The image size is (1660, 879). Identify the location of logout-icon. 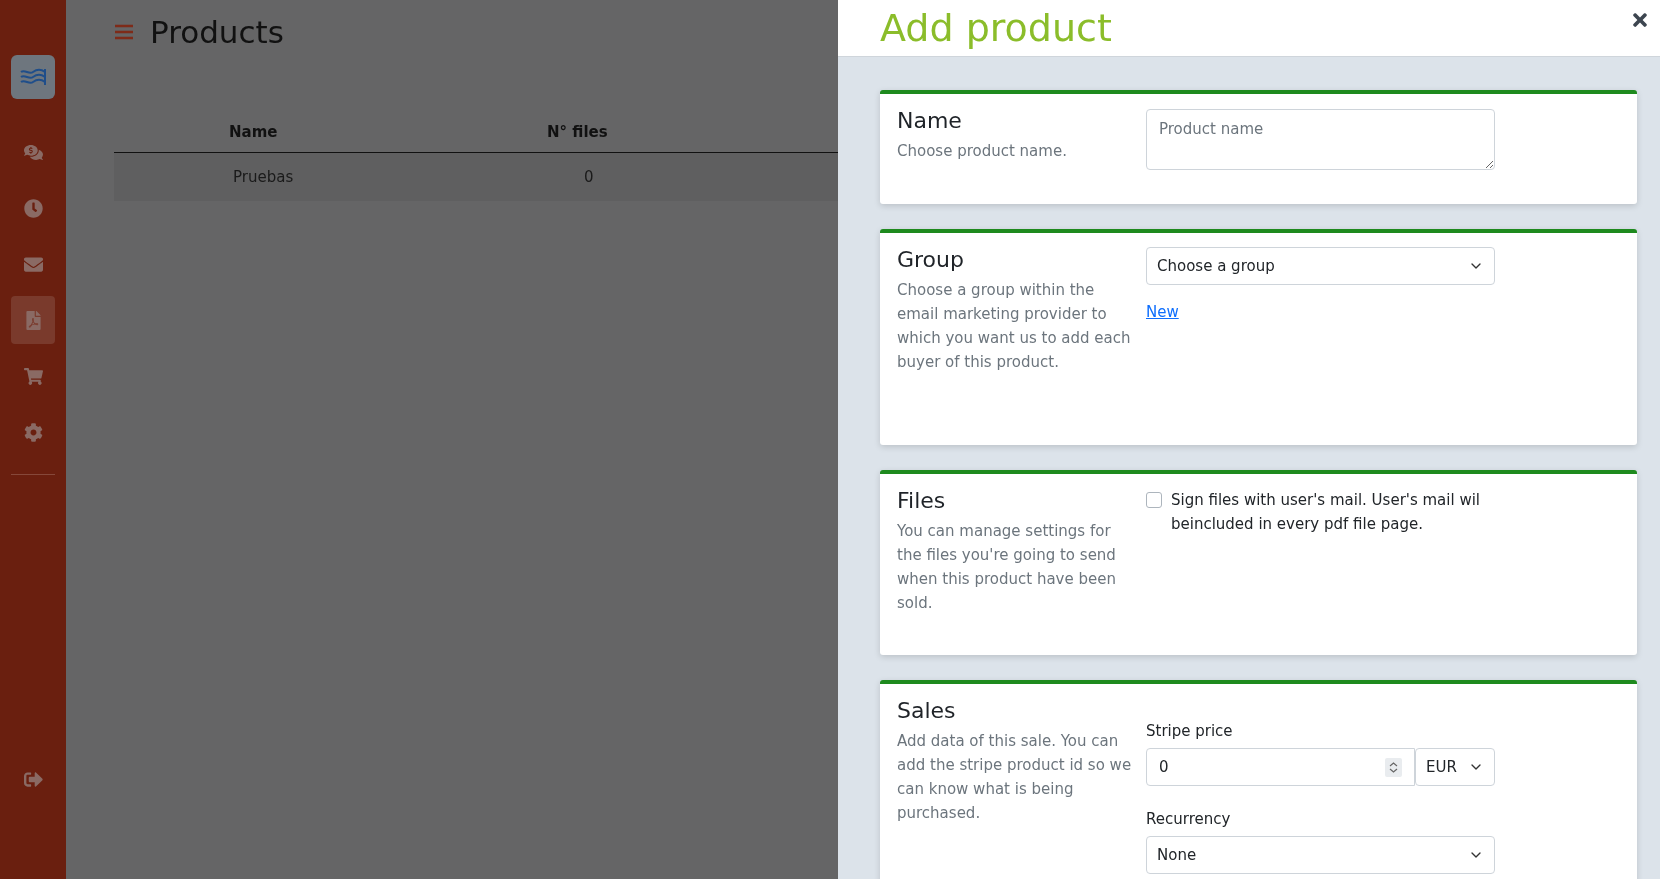
(33, 779).